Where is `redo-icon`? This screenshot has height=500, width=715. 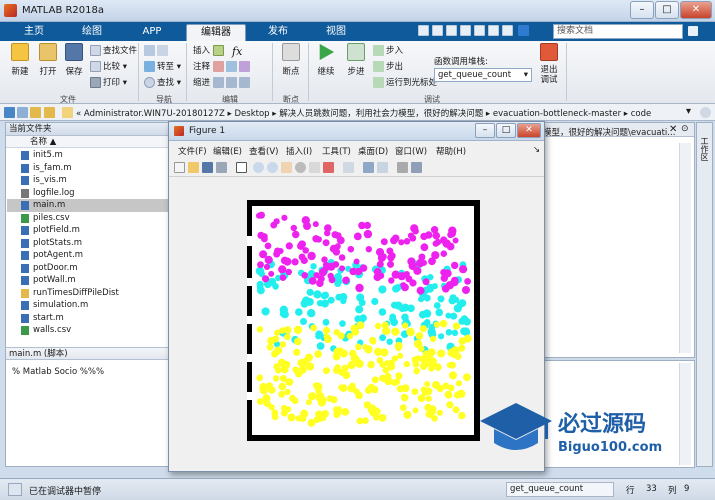 redo-icon is located at coordinates (493, 30).